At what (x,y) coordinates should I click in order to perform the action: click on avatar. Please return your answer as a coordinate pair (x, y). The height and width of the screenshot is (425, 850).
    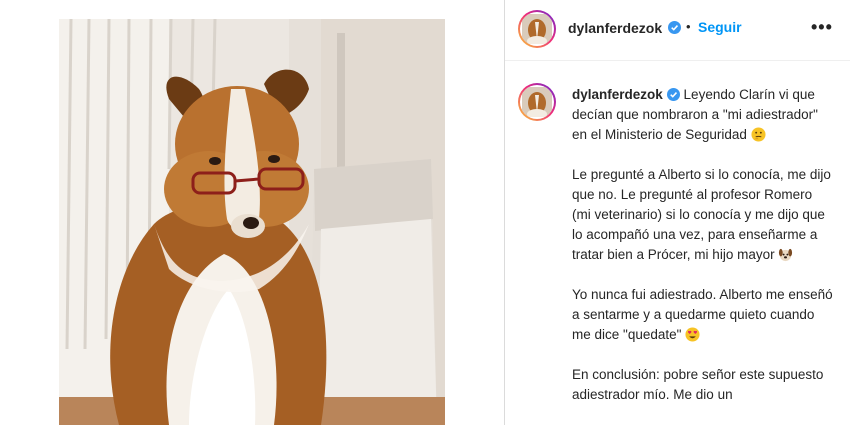
    Looking at the image, I should click on (537, 29).